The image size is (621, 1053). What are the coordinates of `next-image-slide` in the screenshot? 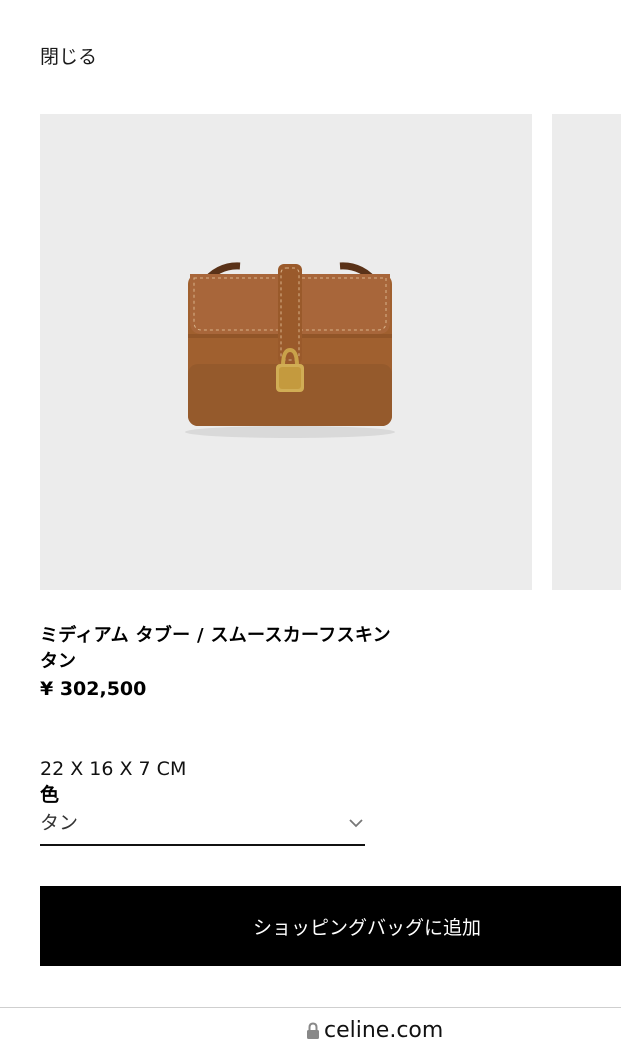 It's located at (586, 352).